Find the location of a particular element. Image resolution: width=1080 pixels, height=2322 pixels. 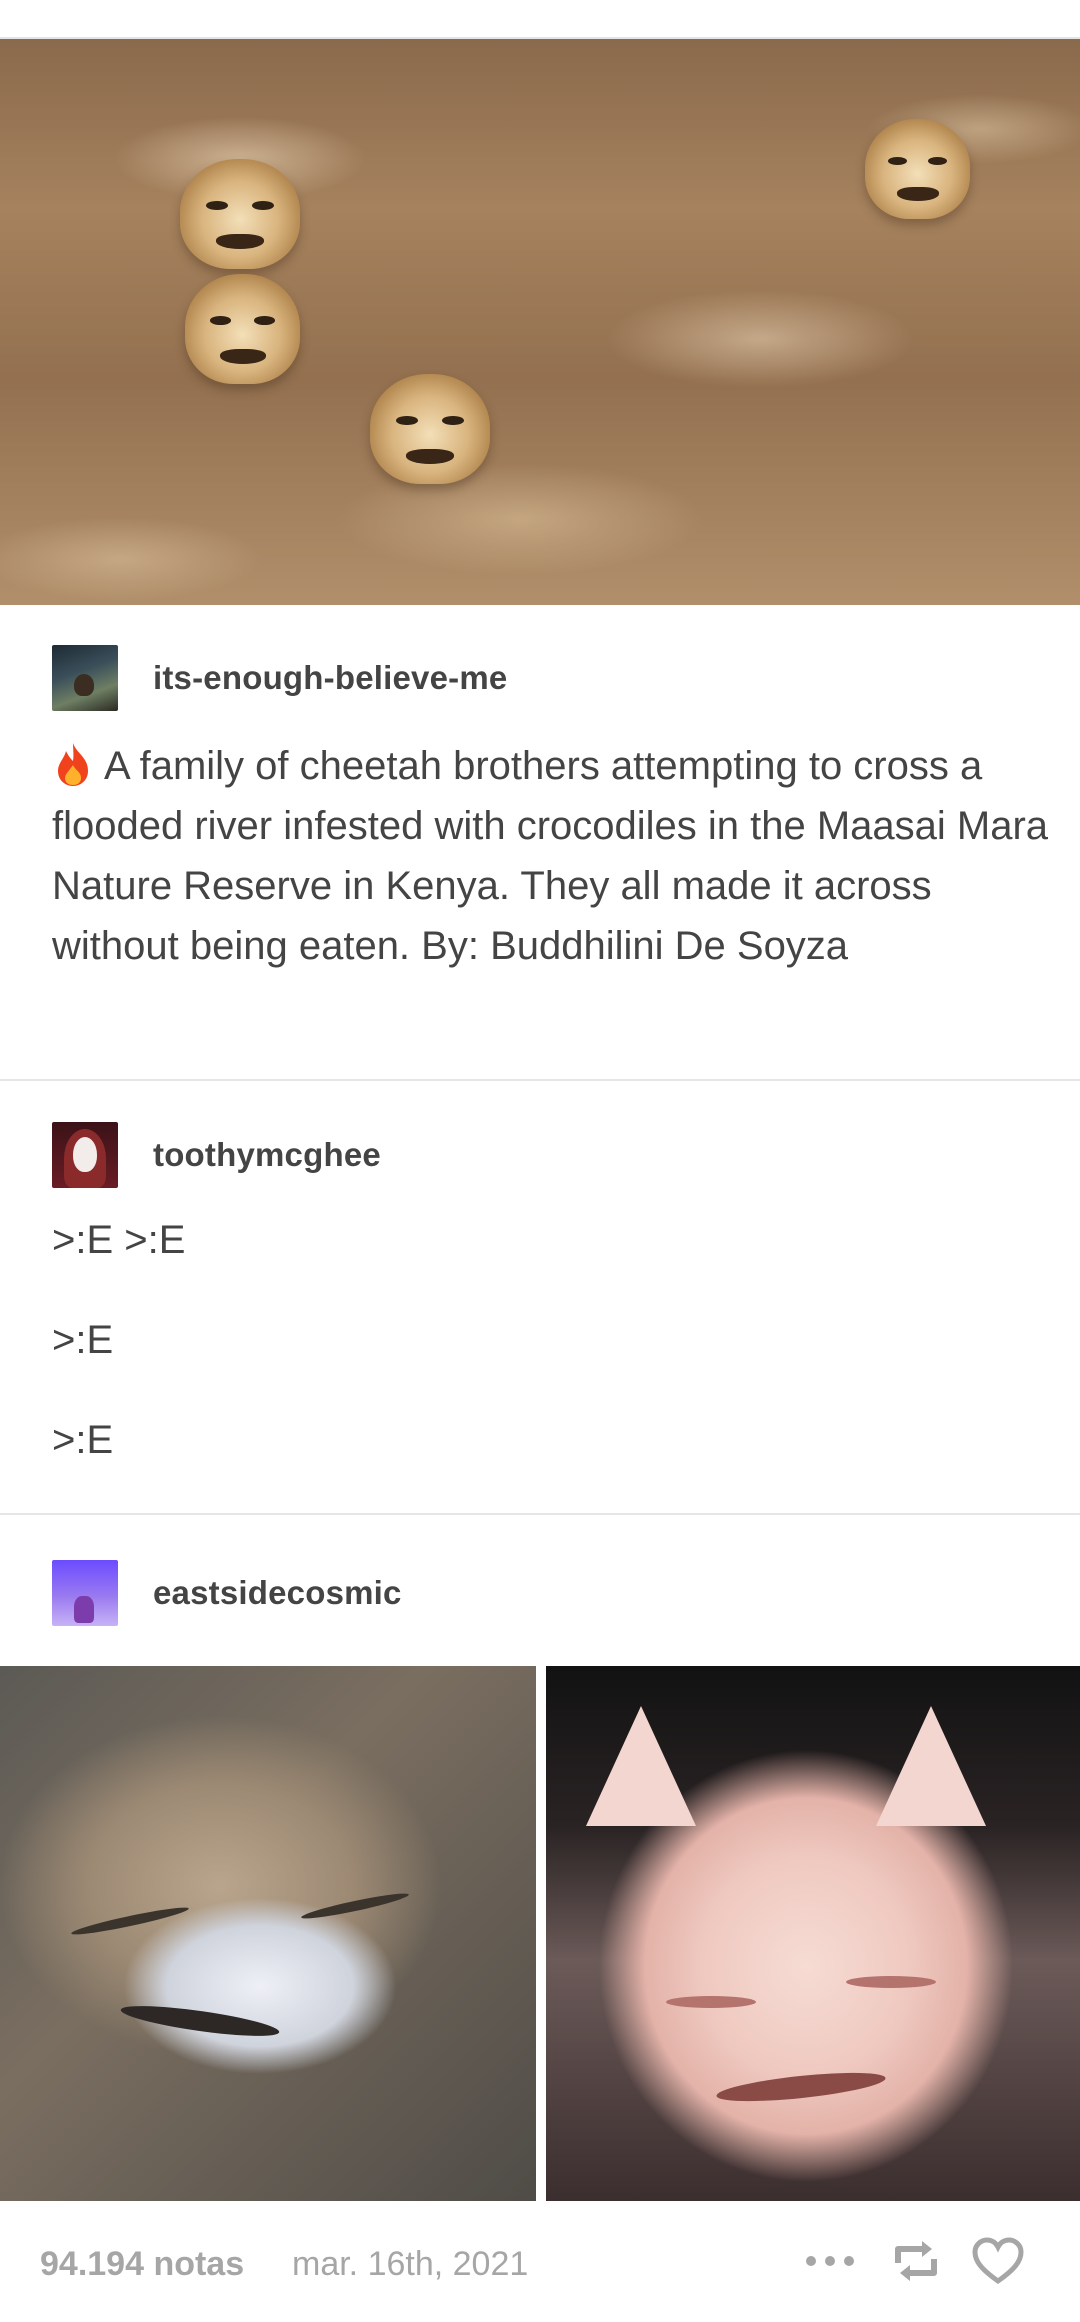

fire-icon is located at coordinates (73, 764).